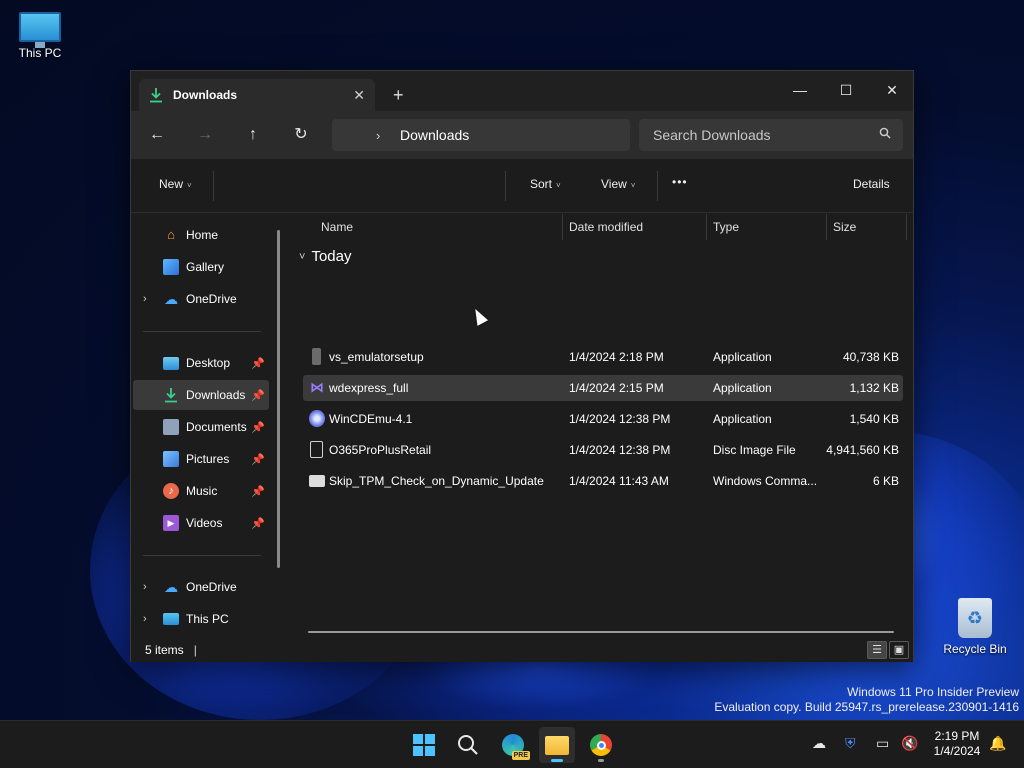 Image resolution: width=1024 pixels, height=768 pixels. I want to click on file-size: 4,941,560 KB, so click(862, 450).